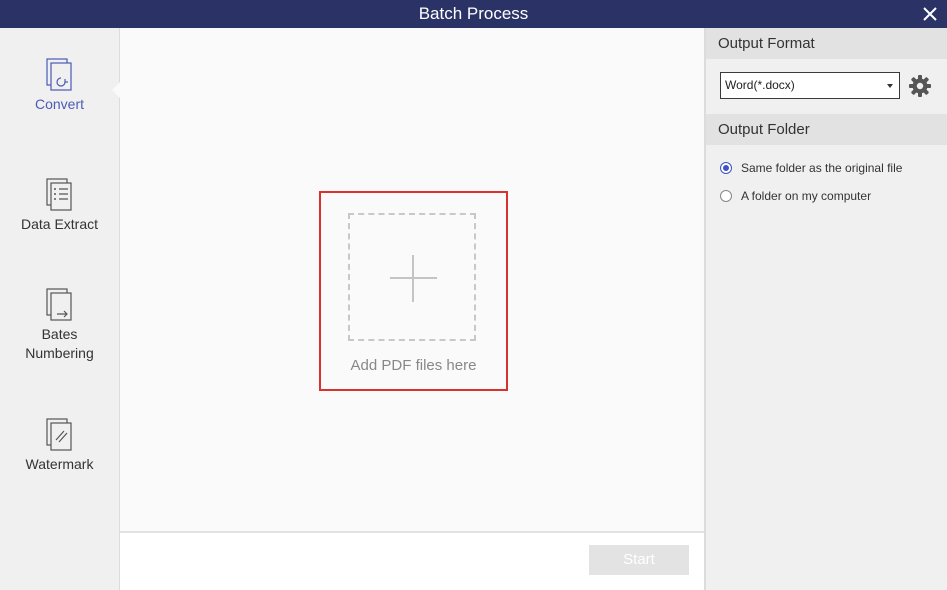  I want to click on chevron-down-icon, so click(890, 86).